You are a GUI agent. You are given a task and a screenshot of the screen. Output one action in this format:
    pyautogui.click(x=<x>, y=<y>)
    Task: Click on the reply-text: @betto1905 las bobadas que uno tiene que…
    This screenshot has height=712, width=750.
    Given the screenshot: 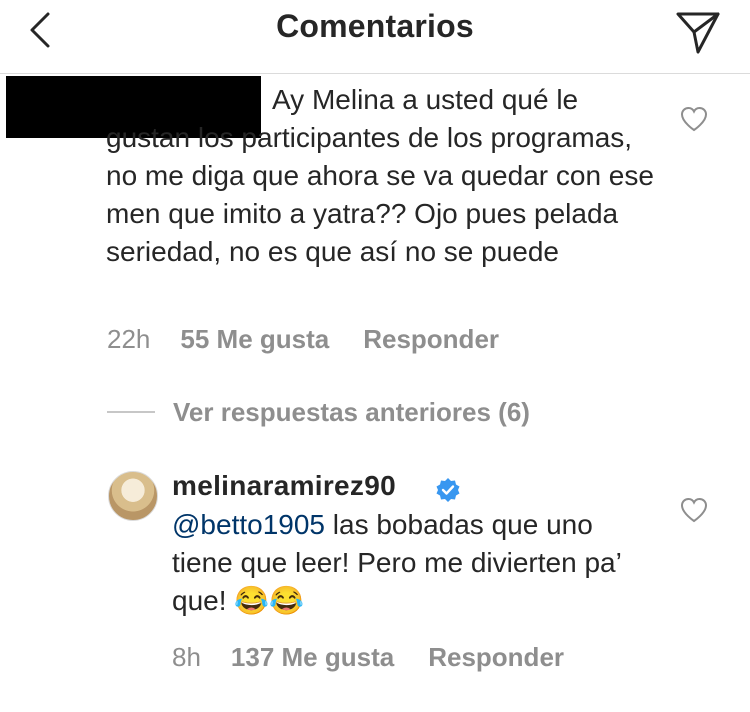 What is the action you would take?
    pyautogui.click(x=407, y=563)
    